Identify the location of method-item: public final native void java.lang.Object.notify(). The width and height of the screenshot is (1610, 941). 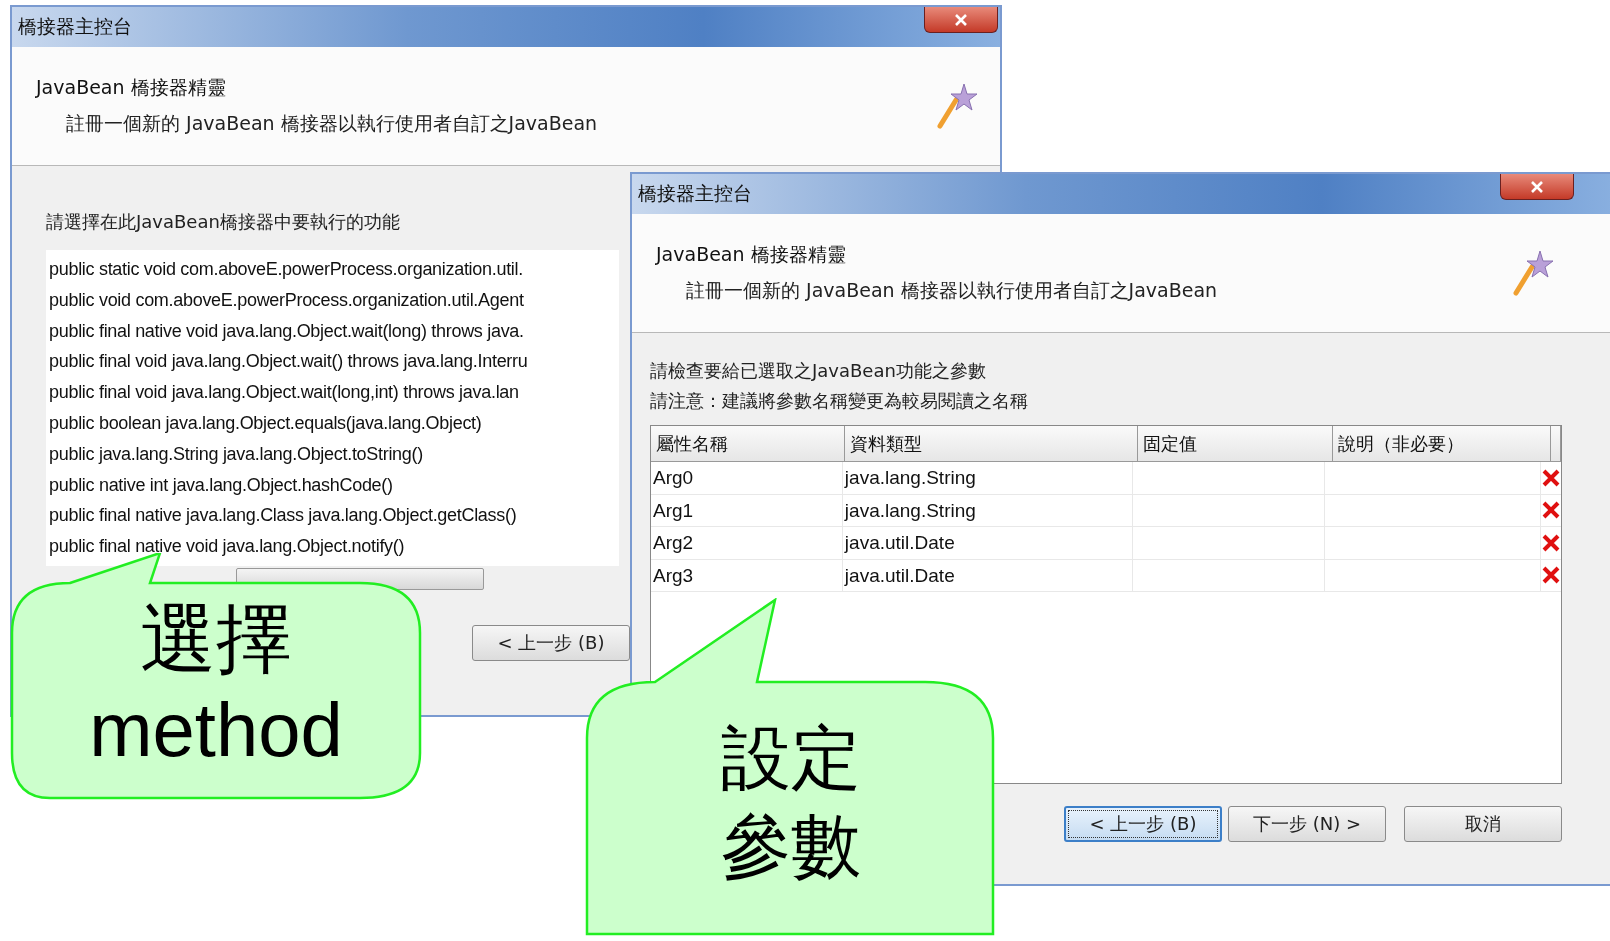
(334, 546).